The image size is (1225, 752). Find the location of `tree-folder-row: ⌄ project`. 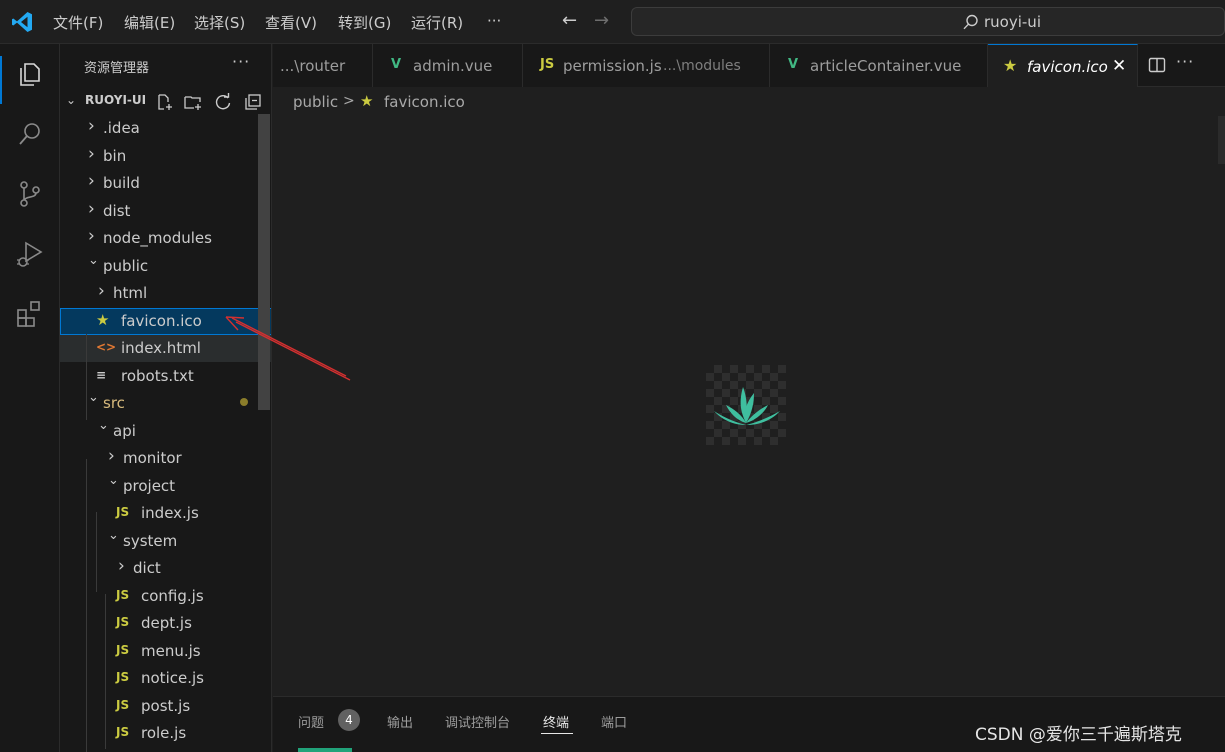

tree-folder-row: ⌄ project is located at coordinates (165, 486).